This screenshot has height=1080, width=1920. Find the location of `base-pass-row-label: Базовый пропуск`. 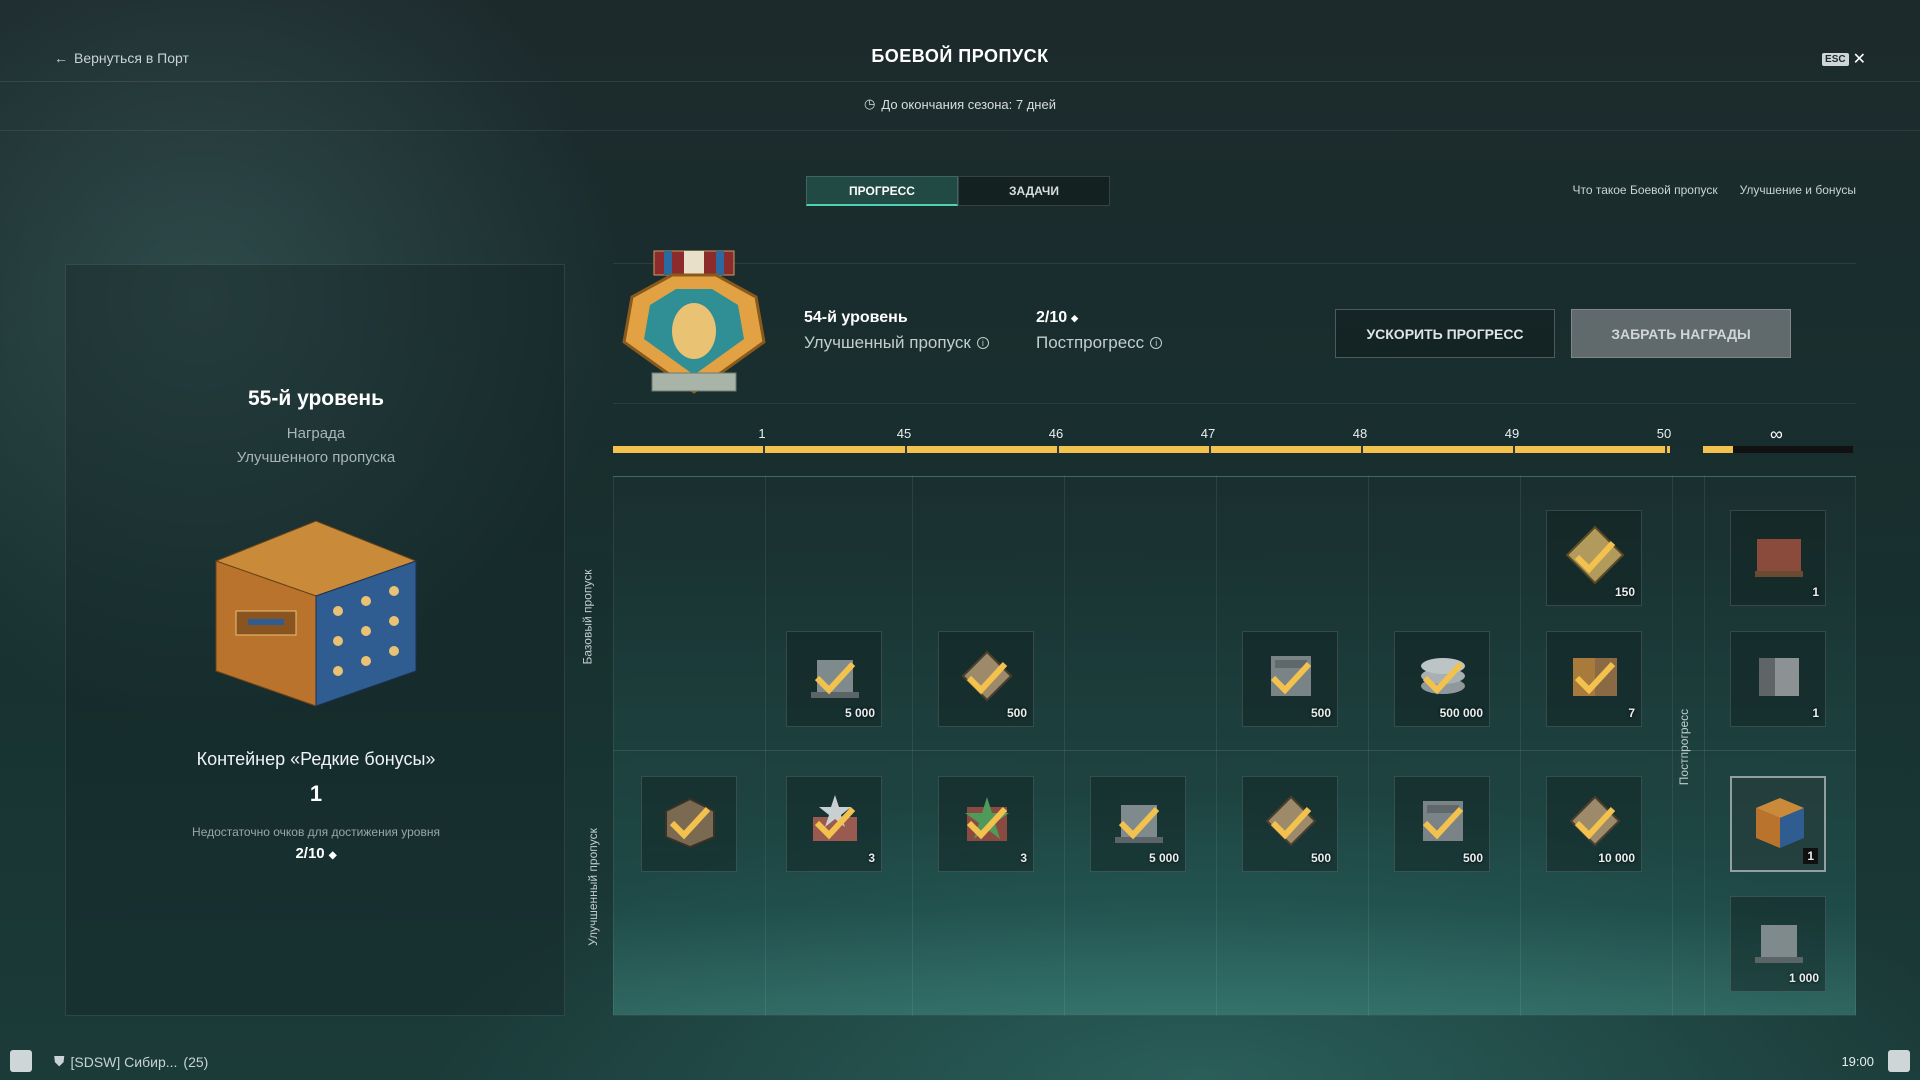

base-pass-row-label: Базовый пропуск is located at coordinates (587, 617).